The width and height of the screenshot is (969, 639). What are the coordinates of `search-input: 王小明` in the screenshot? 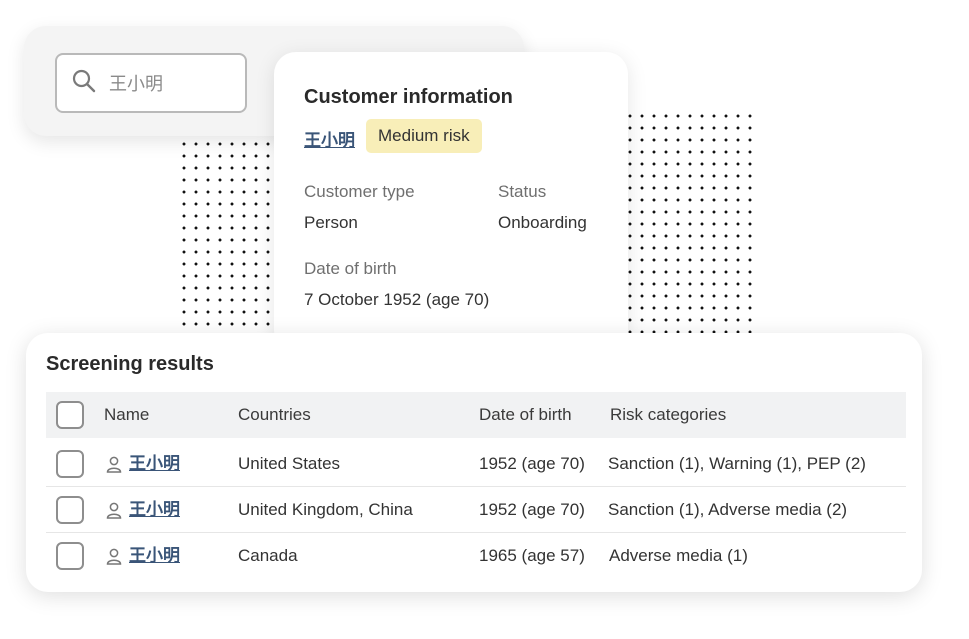 It's located at (151, 83).